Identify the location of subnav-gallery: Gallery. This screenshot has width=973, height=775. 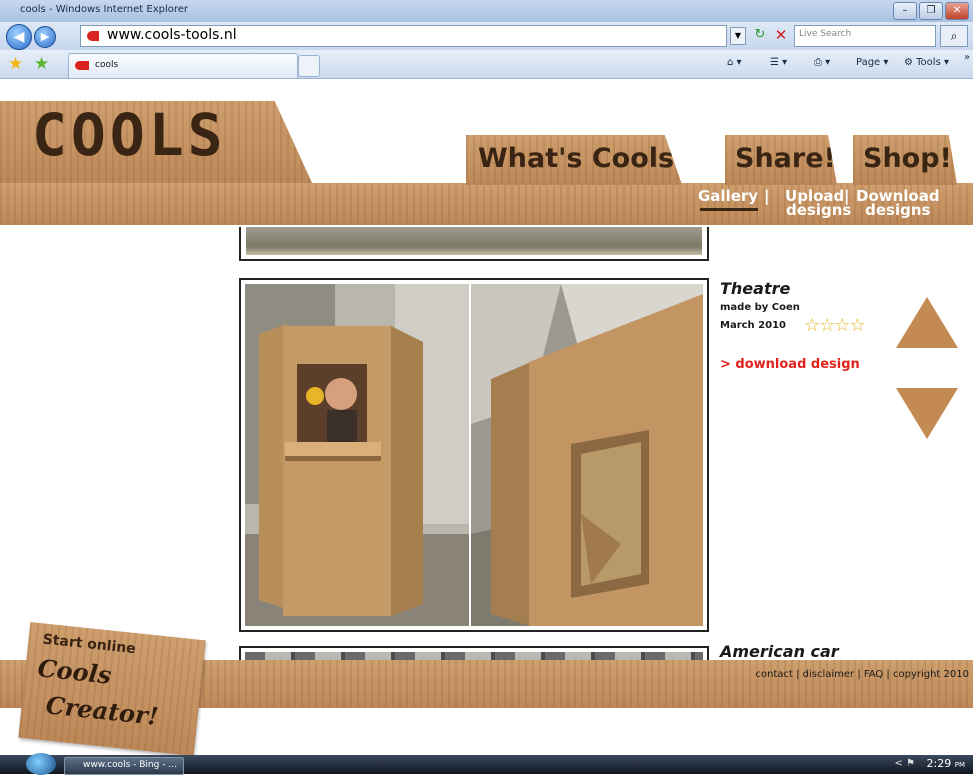
(728, 196).